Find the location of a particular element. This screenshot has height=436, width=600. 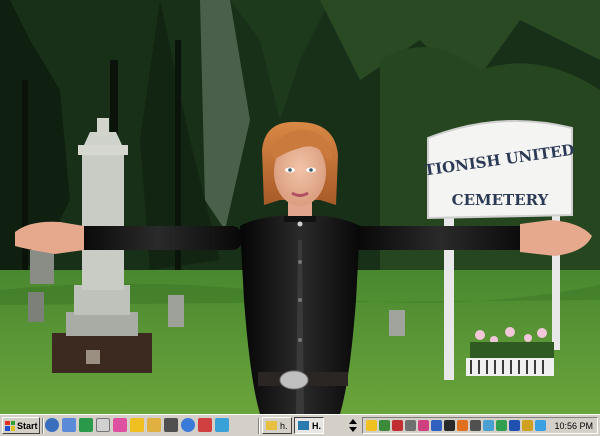

disk-icon is located at coordinates (103, 425).